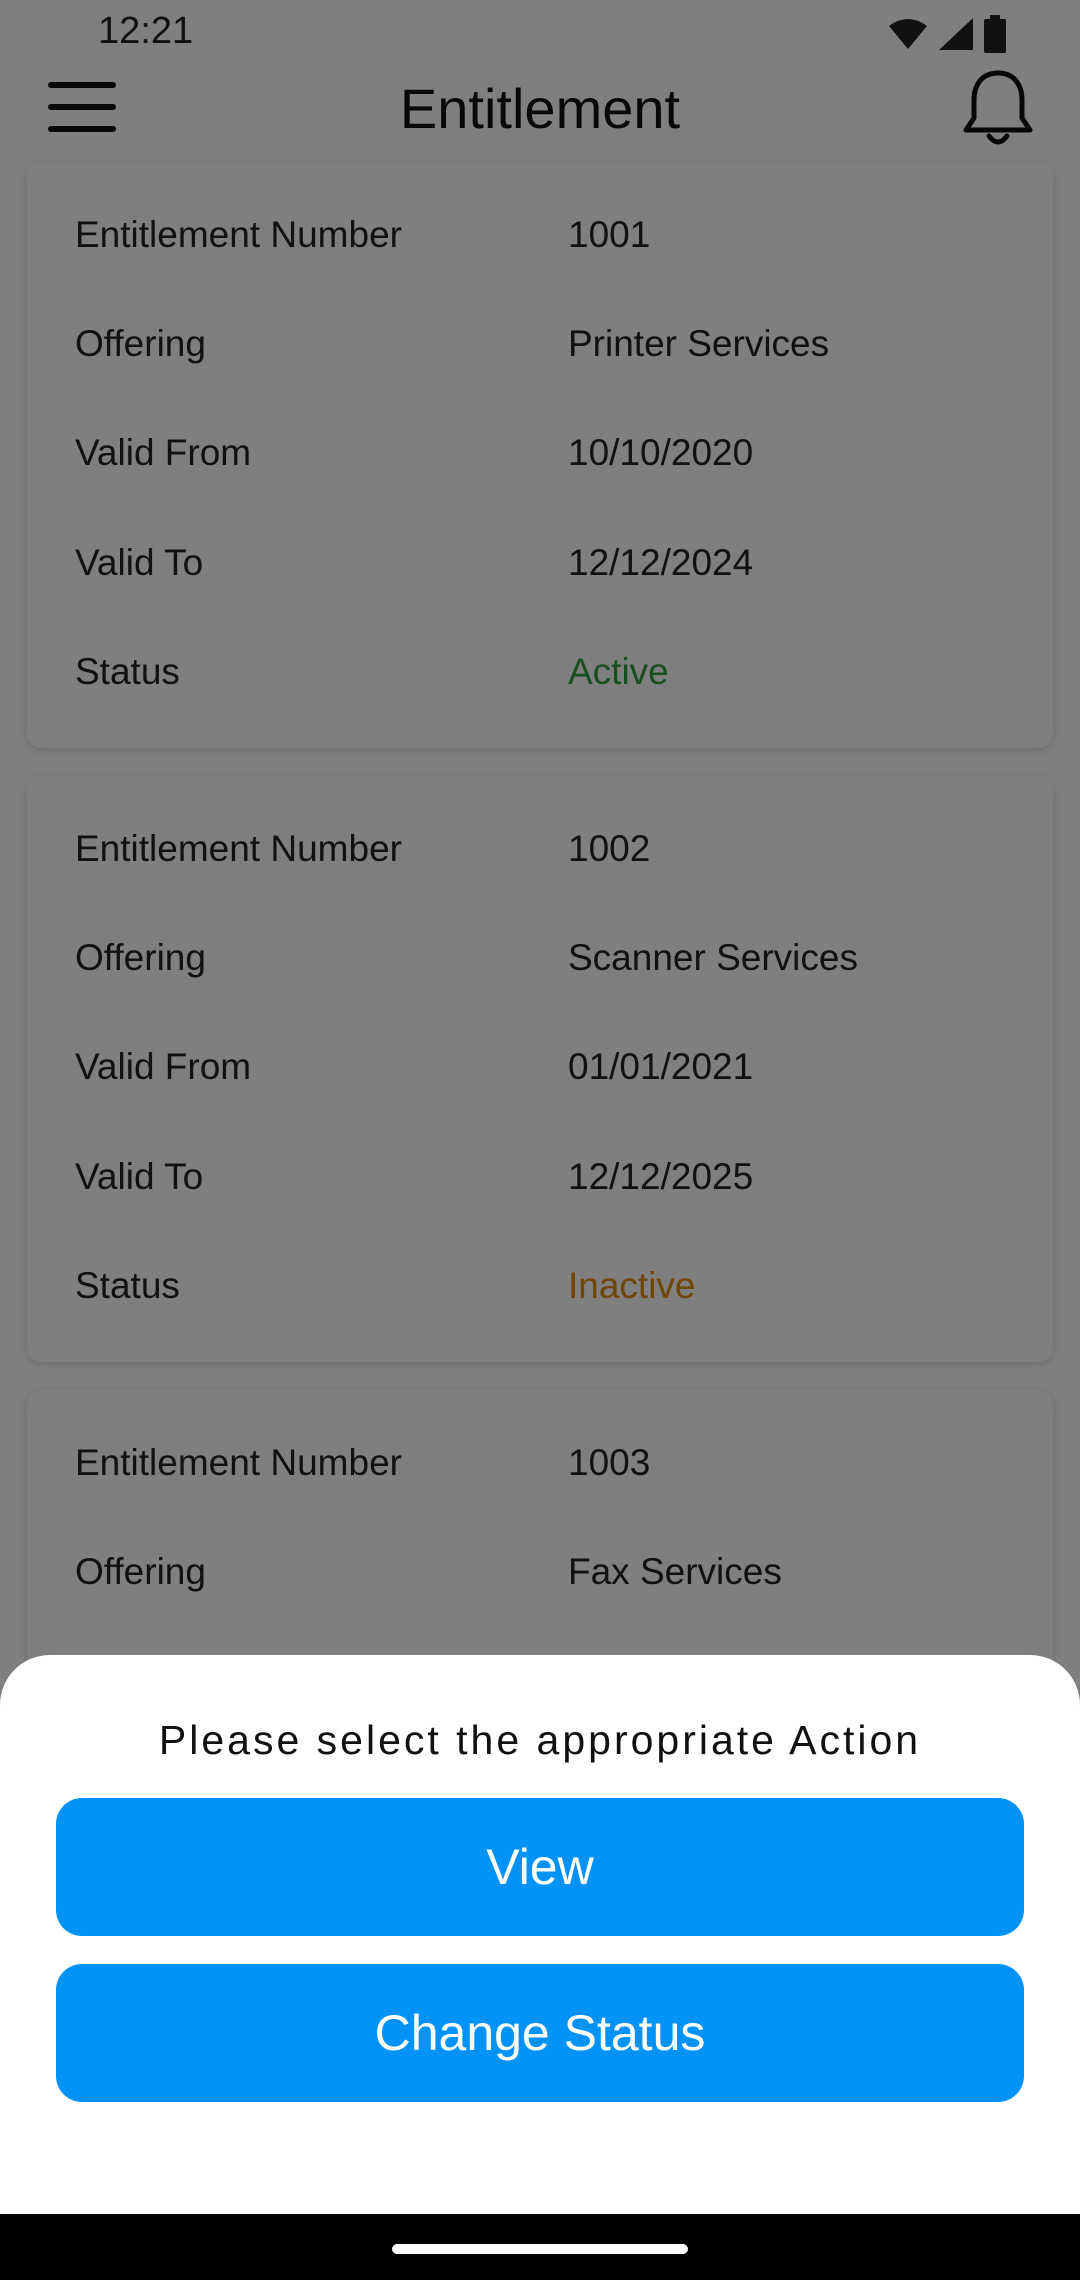 Image resolution: width=1080 pixels, height=2280 pixels. What do you see at coordinates (540, 1740) in the screenshot?
I see `action-sheet-title: Please select the appropriate Action` at bounding box center [540, 1740].